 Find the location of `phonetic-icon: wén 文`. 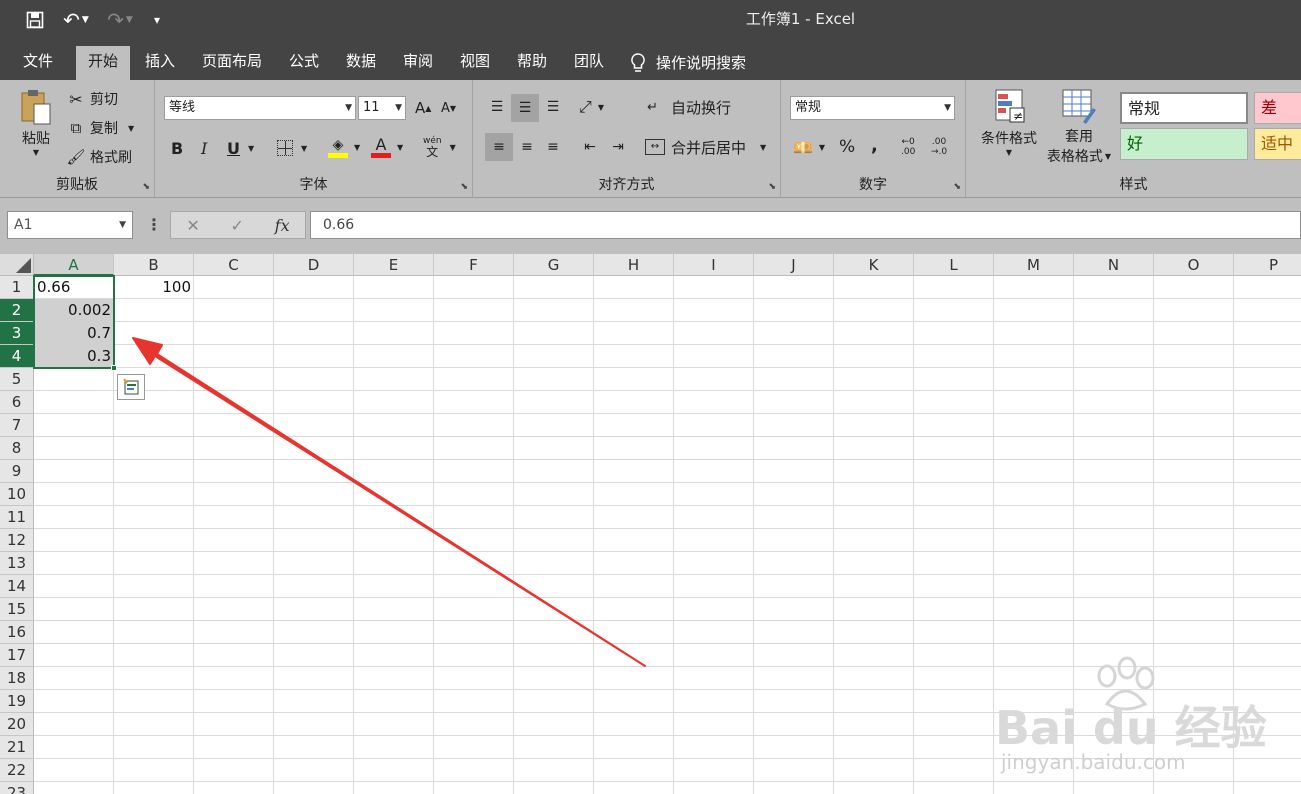

phonetic-icon: wén 文 is located at coordinates (432, 147).